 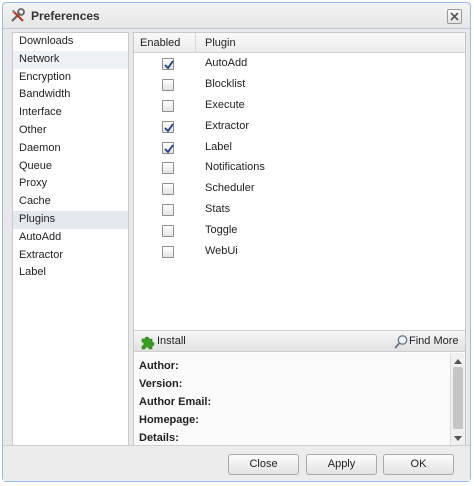 What do you see at coordinates (226, 63) in the screenshot?
I see `plugin-name: AutoAdd` at bounding box center [226, 63].